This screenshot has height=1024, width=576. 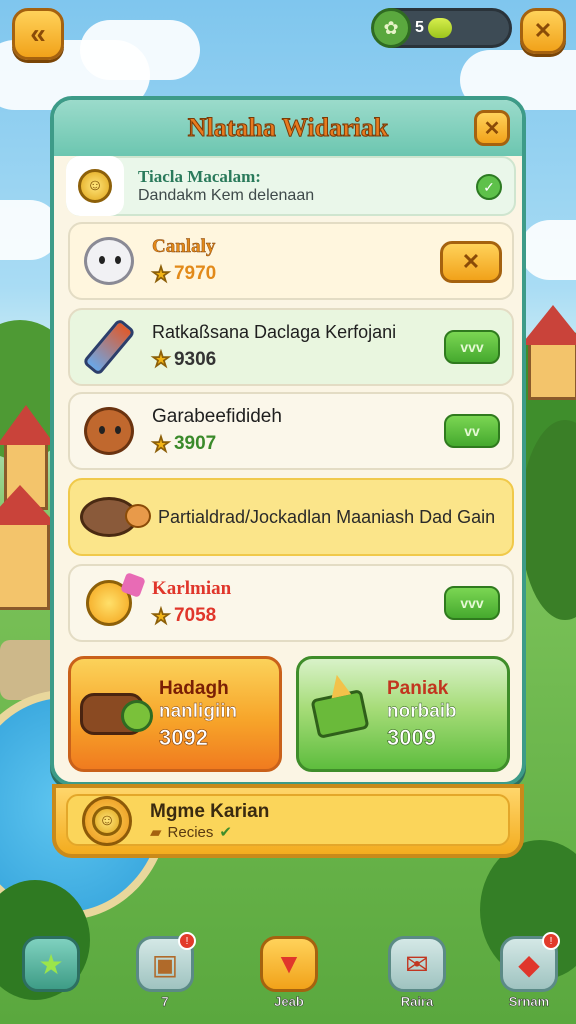 I want to click on item-price: ★ 9306, so click(x=184, y=360).